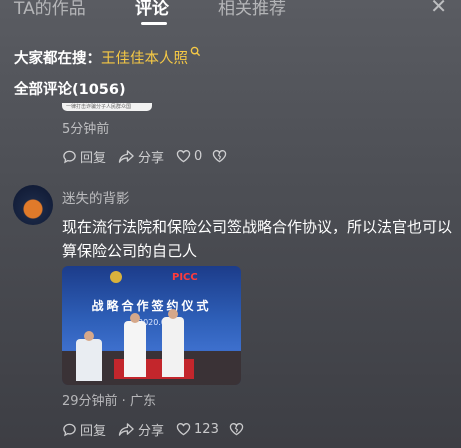  Describe the element at coordinates (185, 277) in the screenshot. I see `photo-logo: PICC` at that location.